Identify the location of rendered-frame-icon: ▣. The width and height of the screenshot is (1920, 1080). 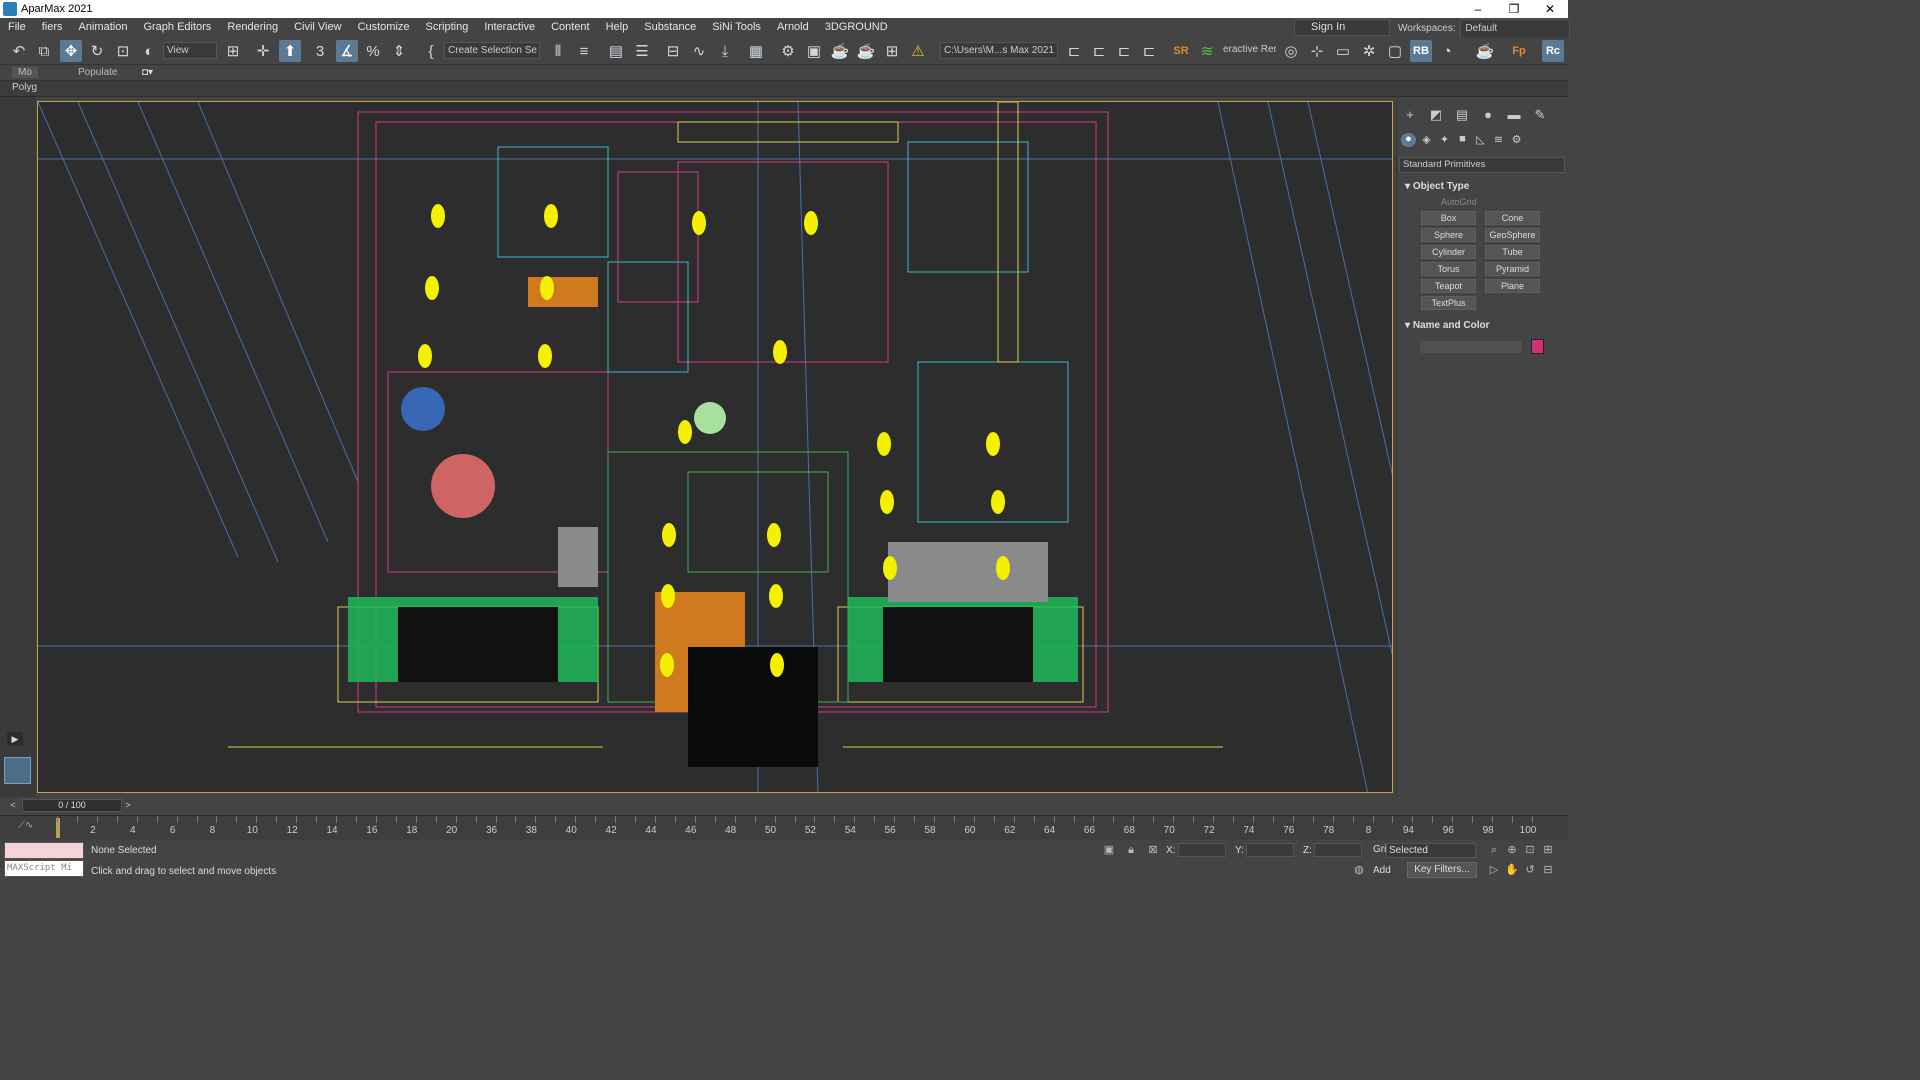
(814, 51).